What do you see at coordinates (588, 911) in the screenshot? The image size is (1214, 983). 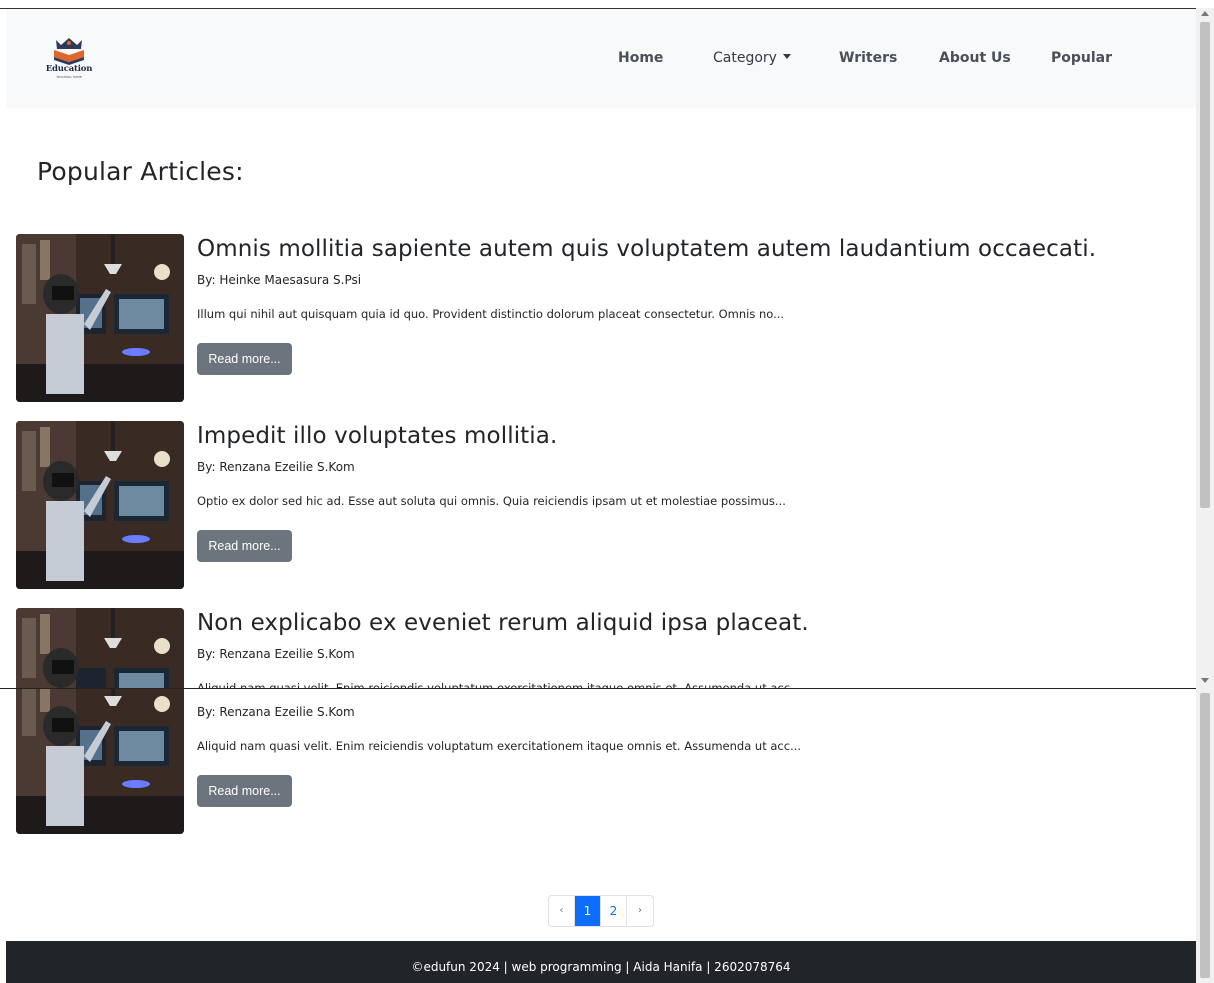 I see `pagination-page-1: 1` at bounding box center [588, 911].